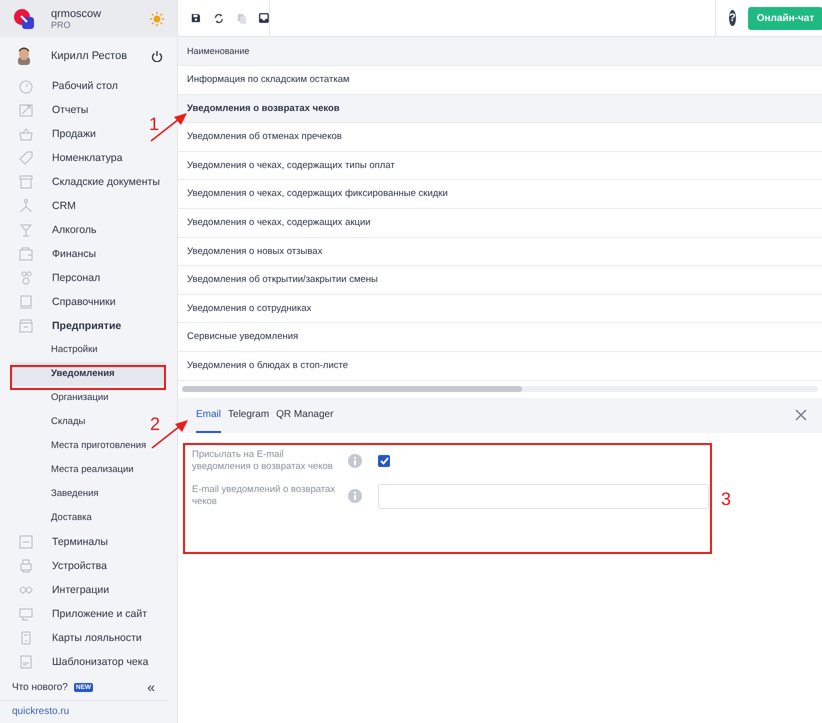 The image size is (822, 723). Describe the element at coordinates (264, 496) in the screenshot. I see `field-label: E-mail уведомлений о возвратах чеков` at that location.